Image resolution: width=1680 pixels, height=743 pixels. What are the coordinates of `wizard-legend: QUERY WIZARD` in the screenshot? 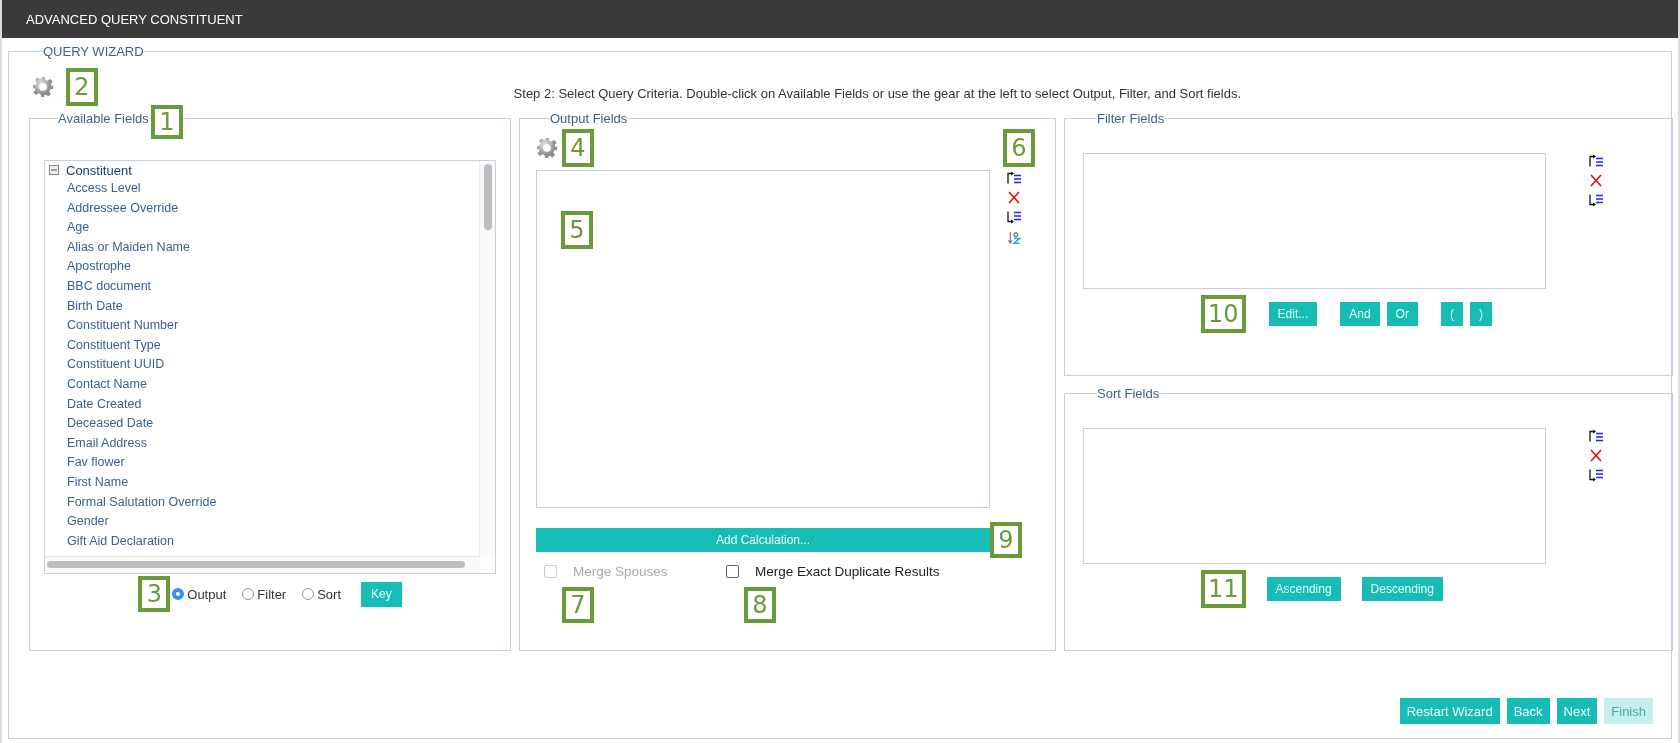 It's located at (93, 51).